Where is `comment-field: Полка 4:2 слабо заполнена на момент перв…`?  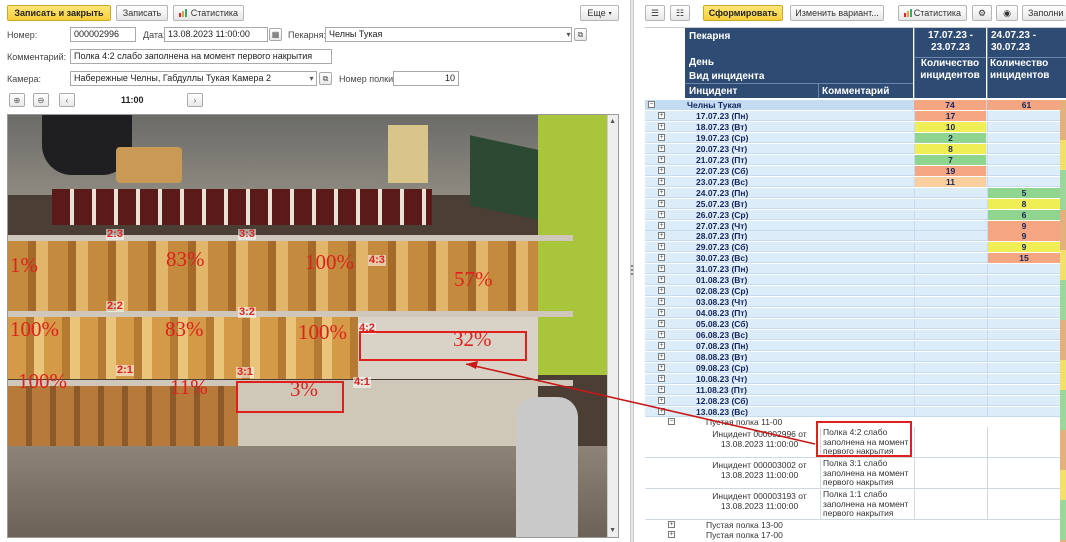 comment-field: Полка 4:2 слабо заполнена на момент перв… is located at coordinates (201, 56).